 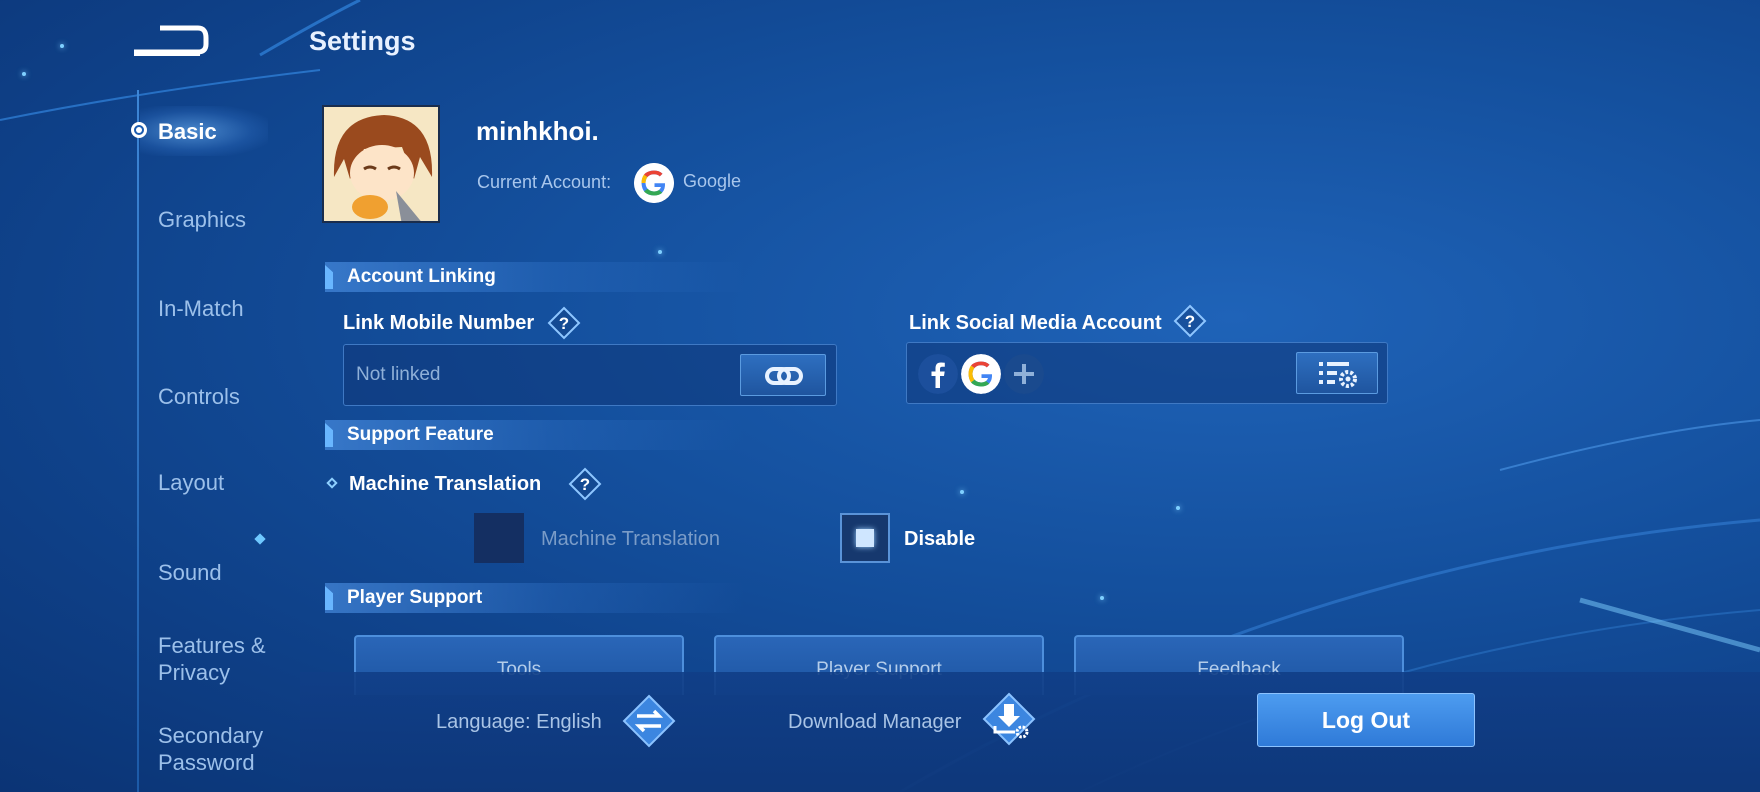 I want to click on facebook-icon, so click(x=938, y=374).